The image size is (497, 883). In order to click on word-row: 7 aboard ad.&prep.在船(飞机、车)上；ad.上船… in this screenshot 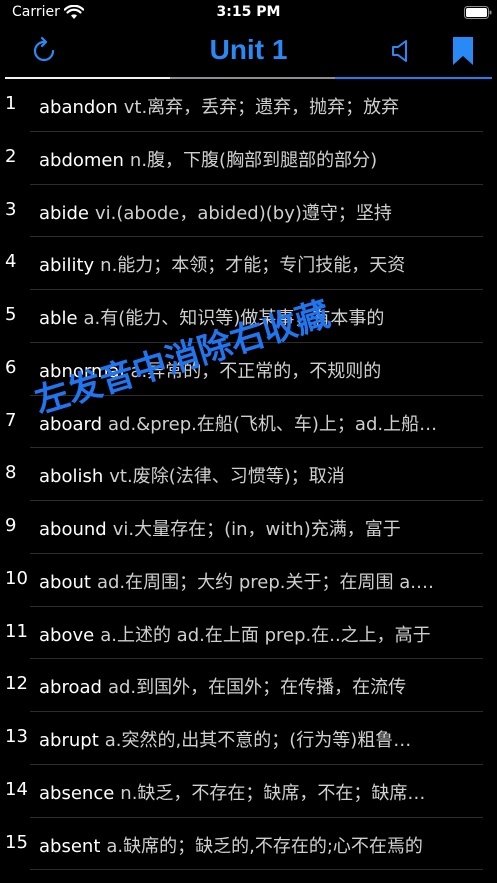, I will do `click(248, 422)`.